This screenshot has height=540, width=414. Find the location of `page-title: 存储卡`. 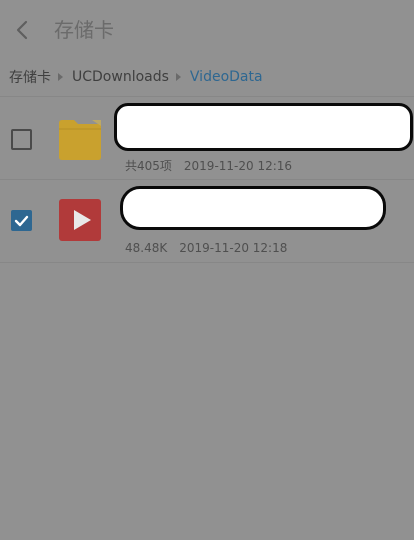

page-title: 存储卡 is located at coordinates (84, 30).